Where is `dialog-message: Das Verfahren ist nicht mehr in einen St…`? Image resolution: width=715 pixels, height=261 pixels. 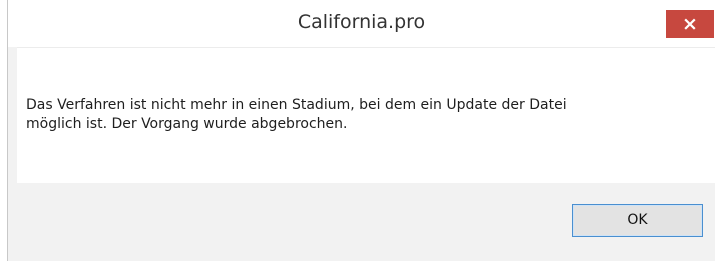 dialog-message: Das Verfahren ist nicht mehr in einen St… is located at coordinates (296, 114).